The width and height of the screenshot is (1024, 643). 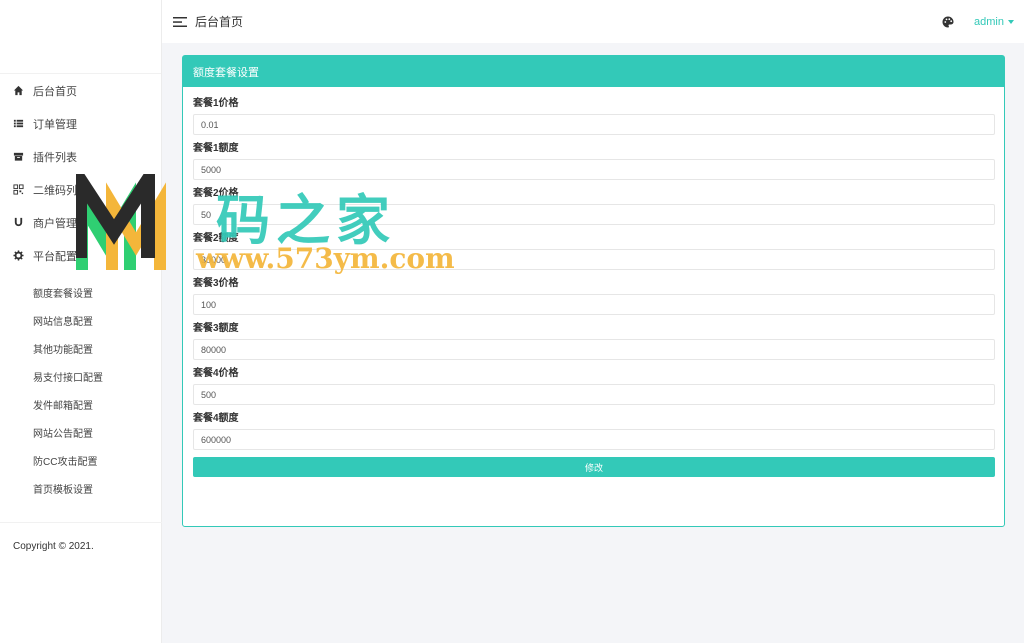 I want to click on sidebar-subitem-site-info: 网站信息配置, so click(x=80, y=320).